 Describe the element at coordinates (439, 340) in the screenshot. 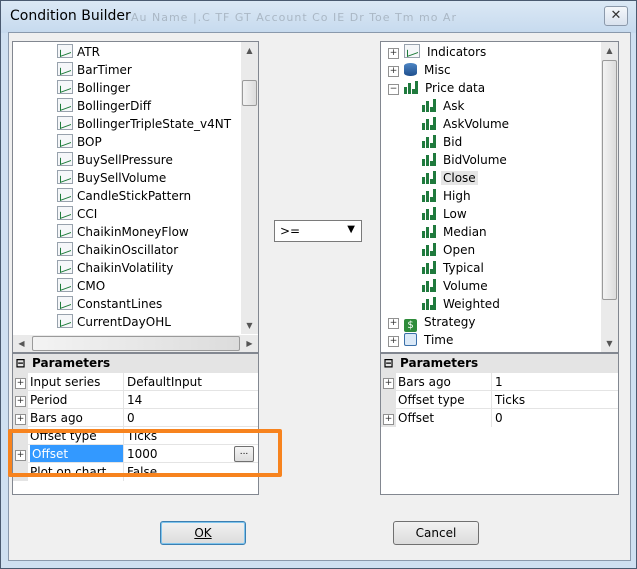

I see `tree-node-label: Time` at that location.